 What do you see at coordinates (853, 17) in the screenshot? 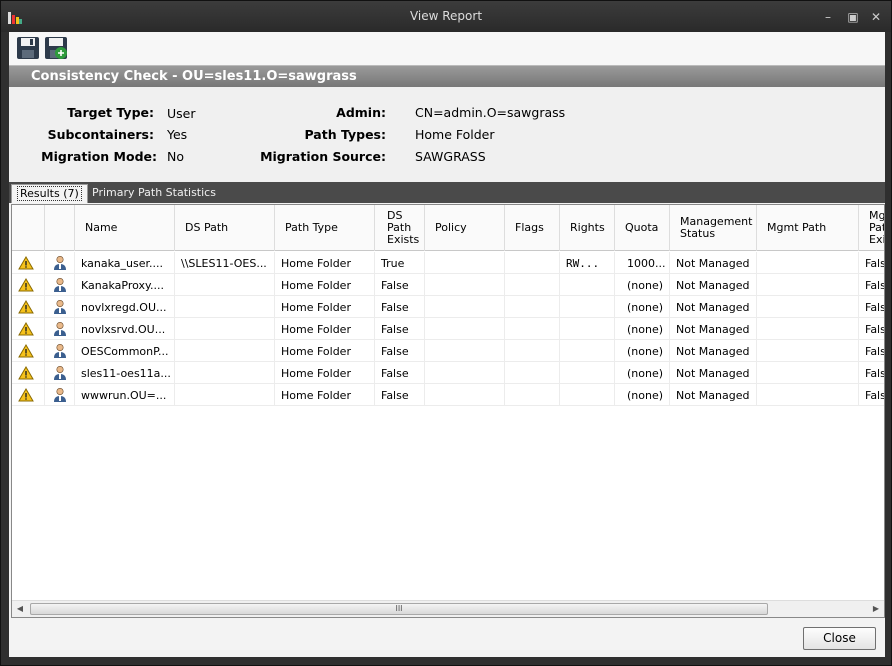
I see `maximize-button: ▣` at bounding box center [853, 17].